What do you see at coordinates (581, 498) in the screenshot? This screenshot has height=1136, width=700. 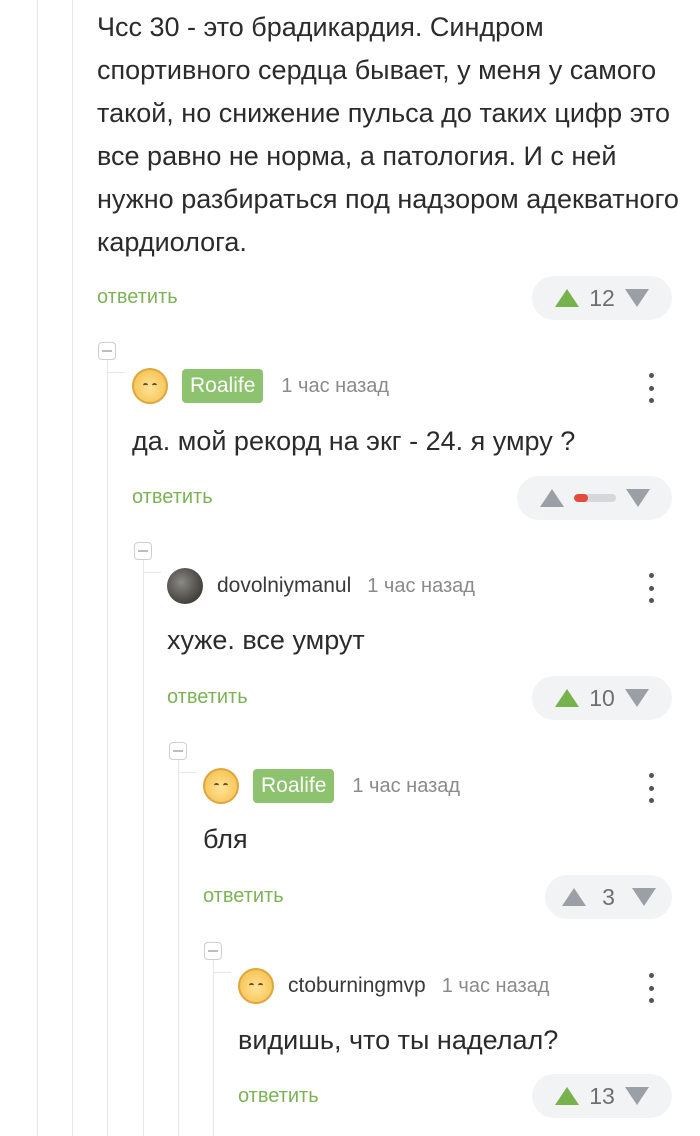 I see `rating-bar-fill` at bounding box center [581, 498].